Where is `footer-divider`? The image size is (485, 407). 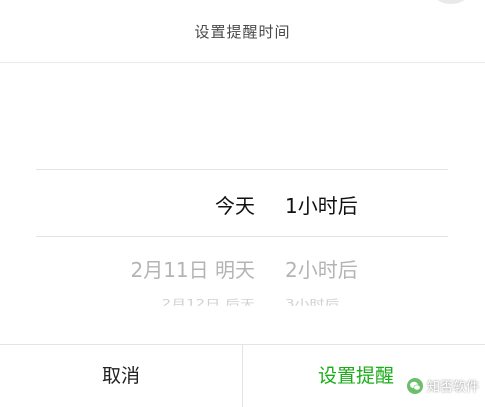
footer-divider is located at coordinates (242, 376).